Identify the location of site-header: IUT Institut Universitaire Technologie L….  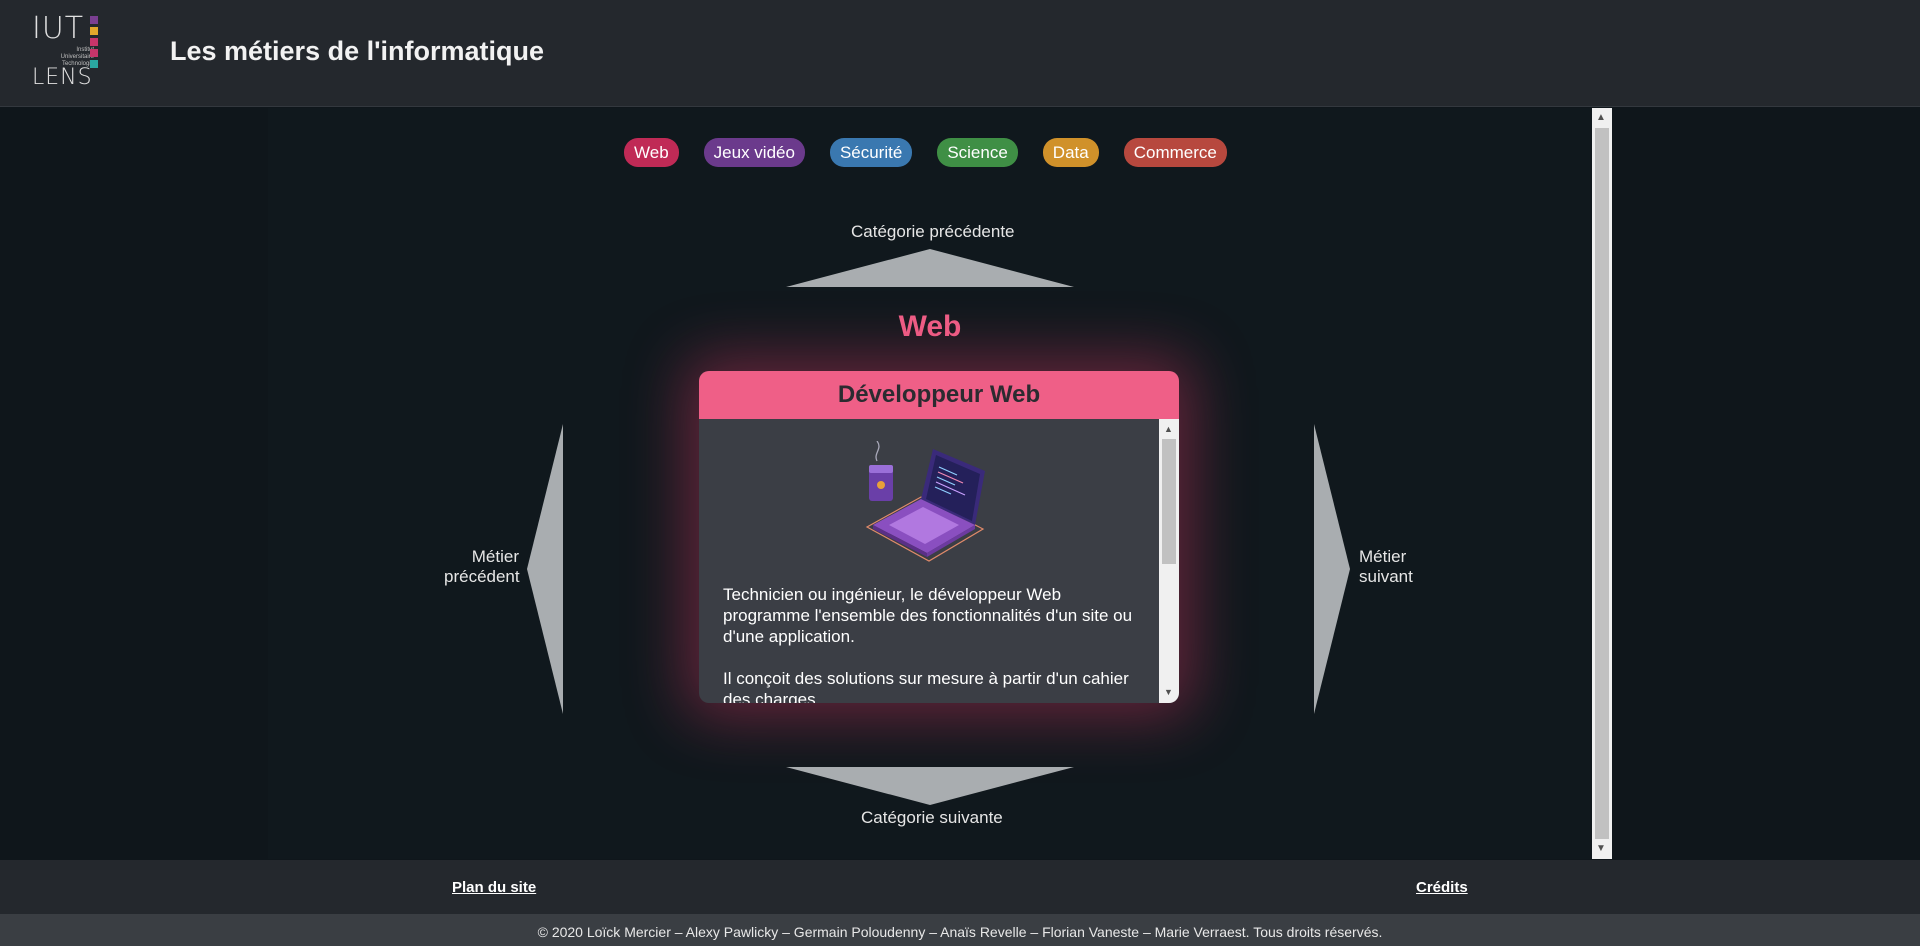
(960, 53).